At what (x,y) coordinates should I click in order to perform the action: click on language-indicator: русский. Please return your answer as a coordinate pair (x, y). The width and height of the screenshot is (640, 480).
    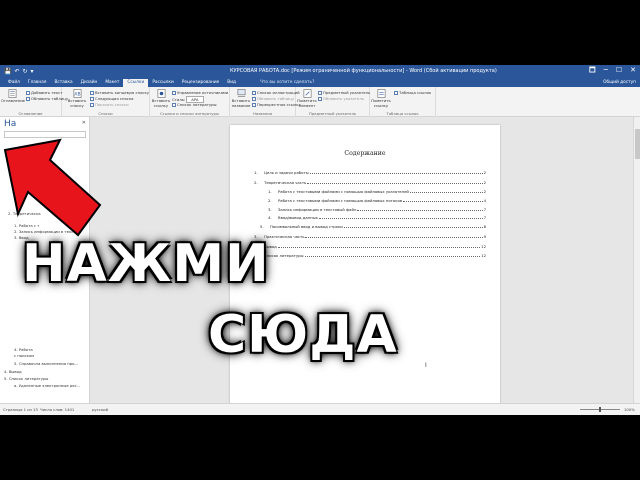
    Looking at the image, I should click on (100, 409).